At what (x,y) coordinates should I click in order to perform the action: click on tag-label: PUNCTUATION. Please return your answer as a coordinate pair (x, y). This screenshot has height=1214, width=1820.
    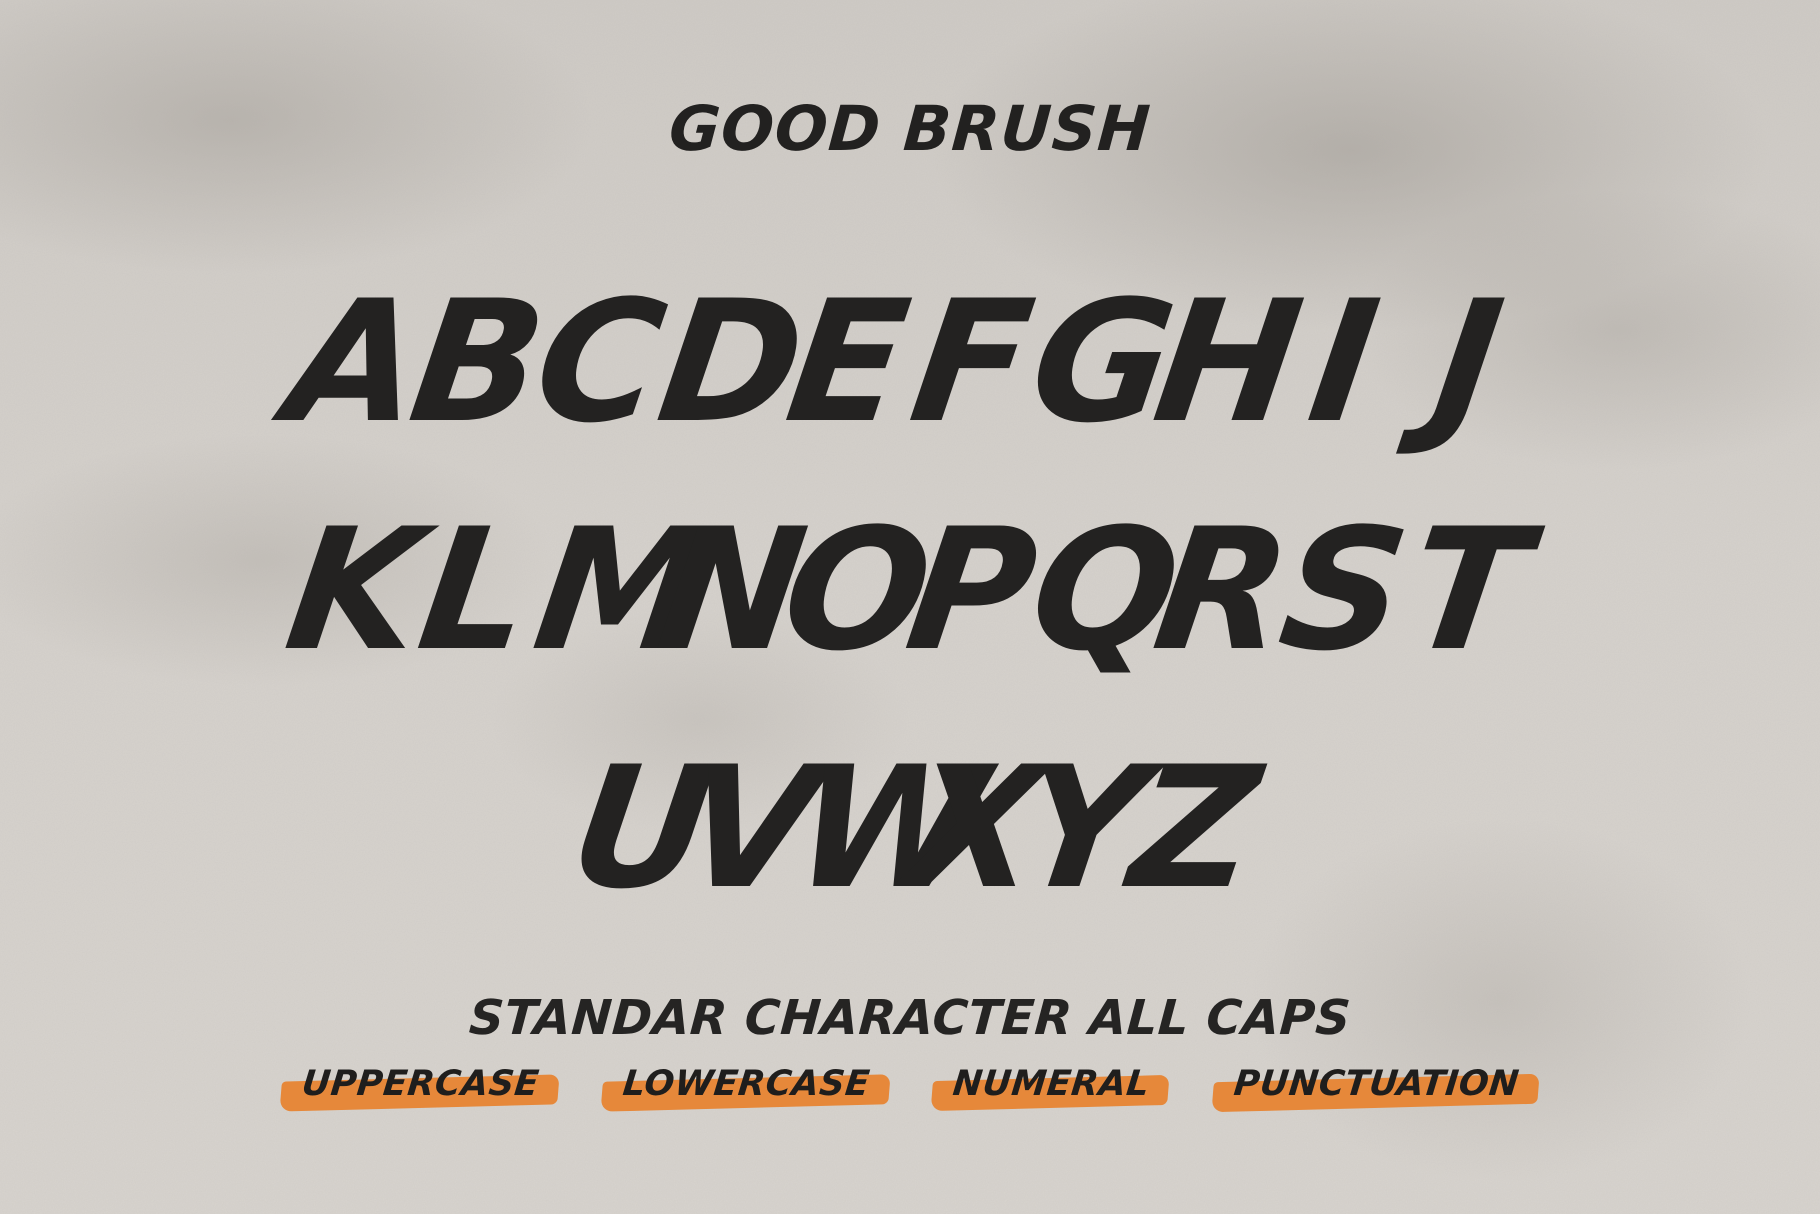
    Looking at the image, I should click on (1376, 1084).